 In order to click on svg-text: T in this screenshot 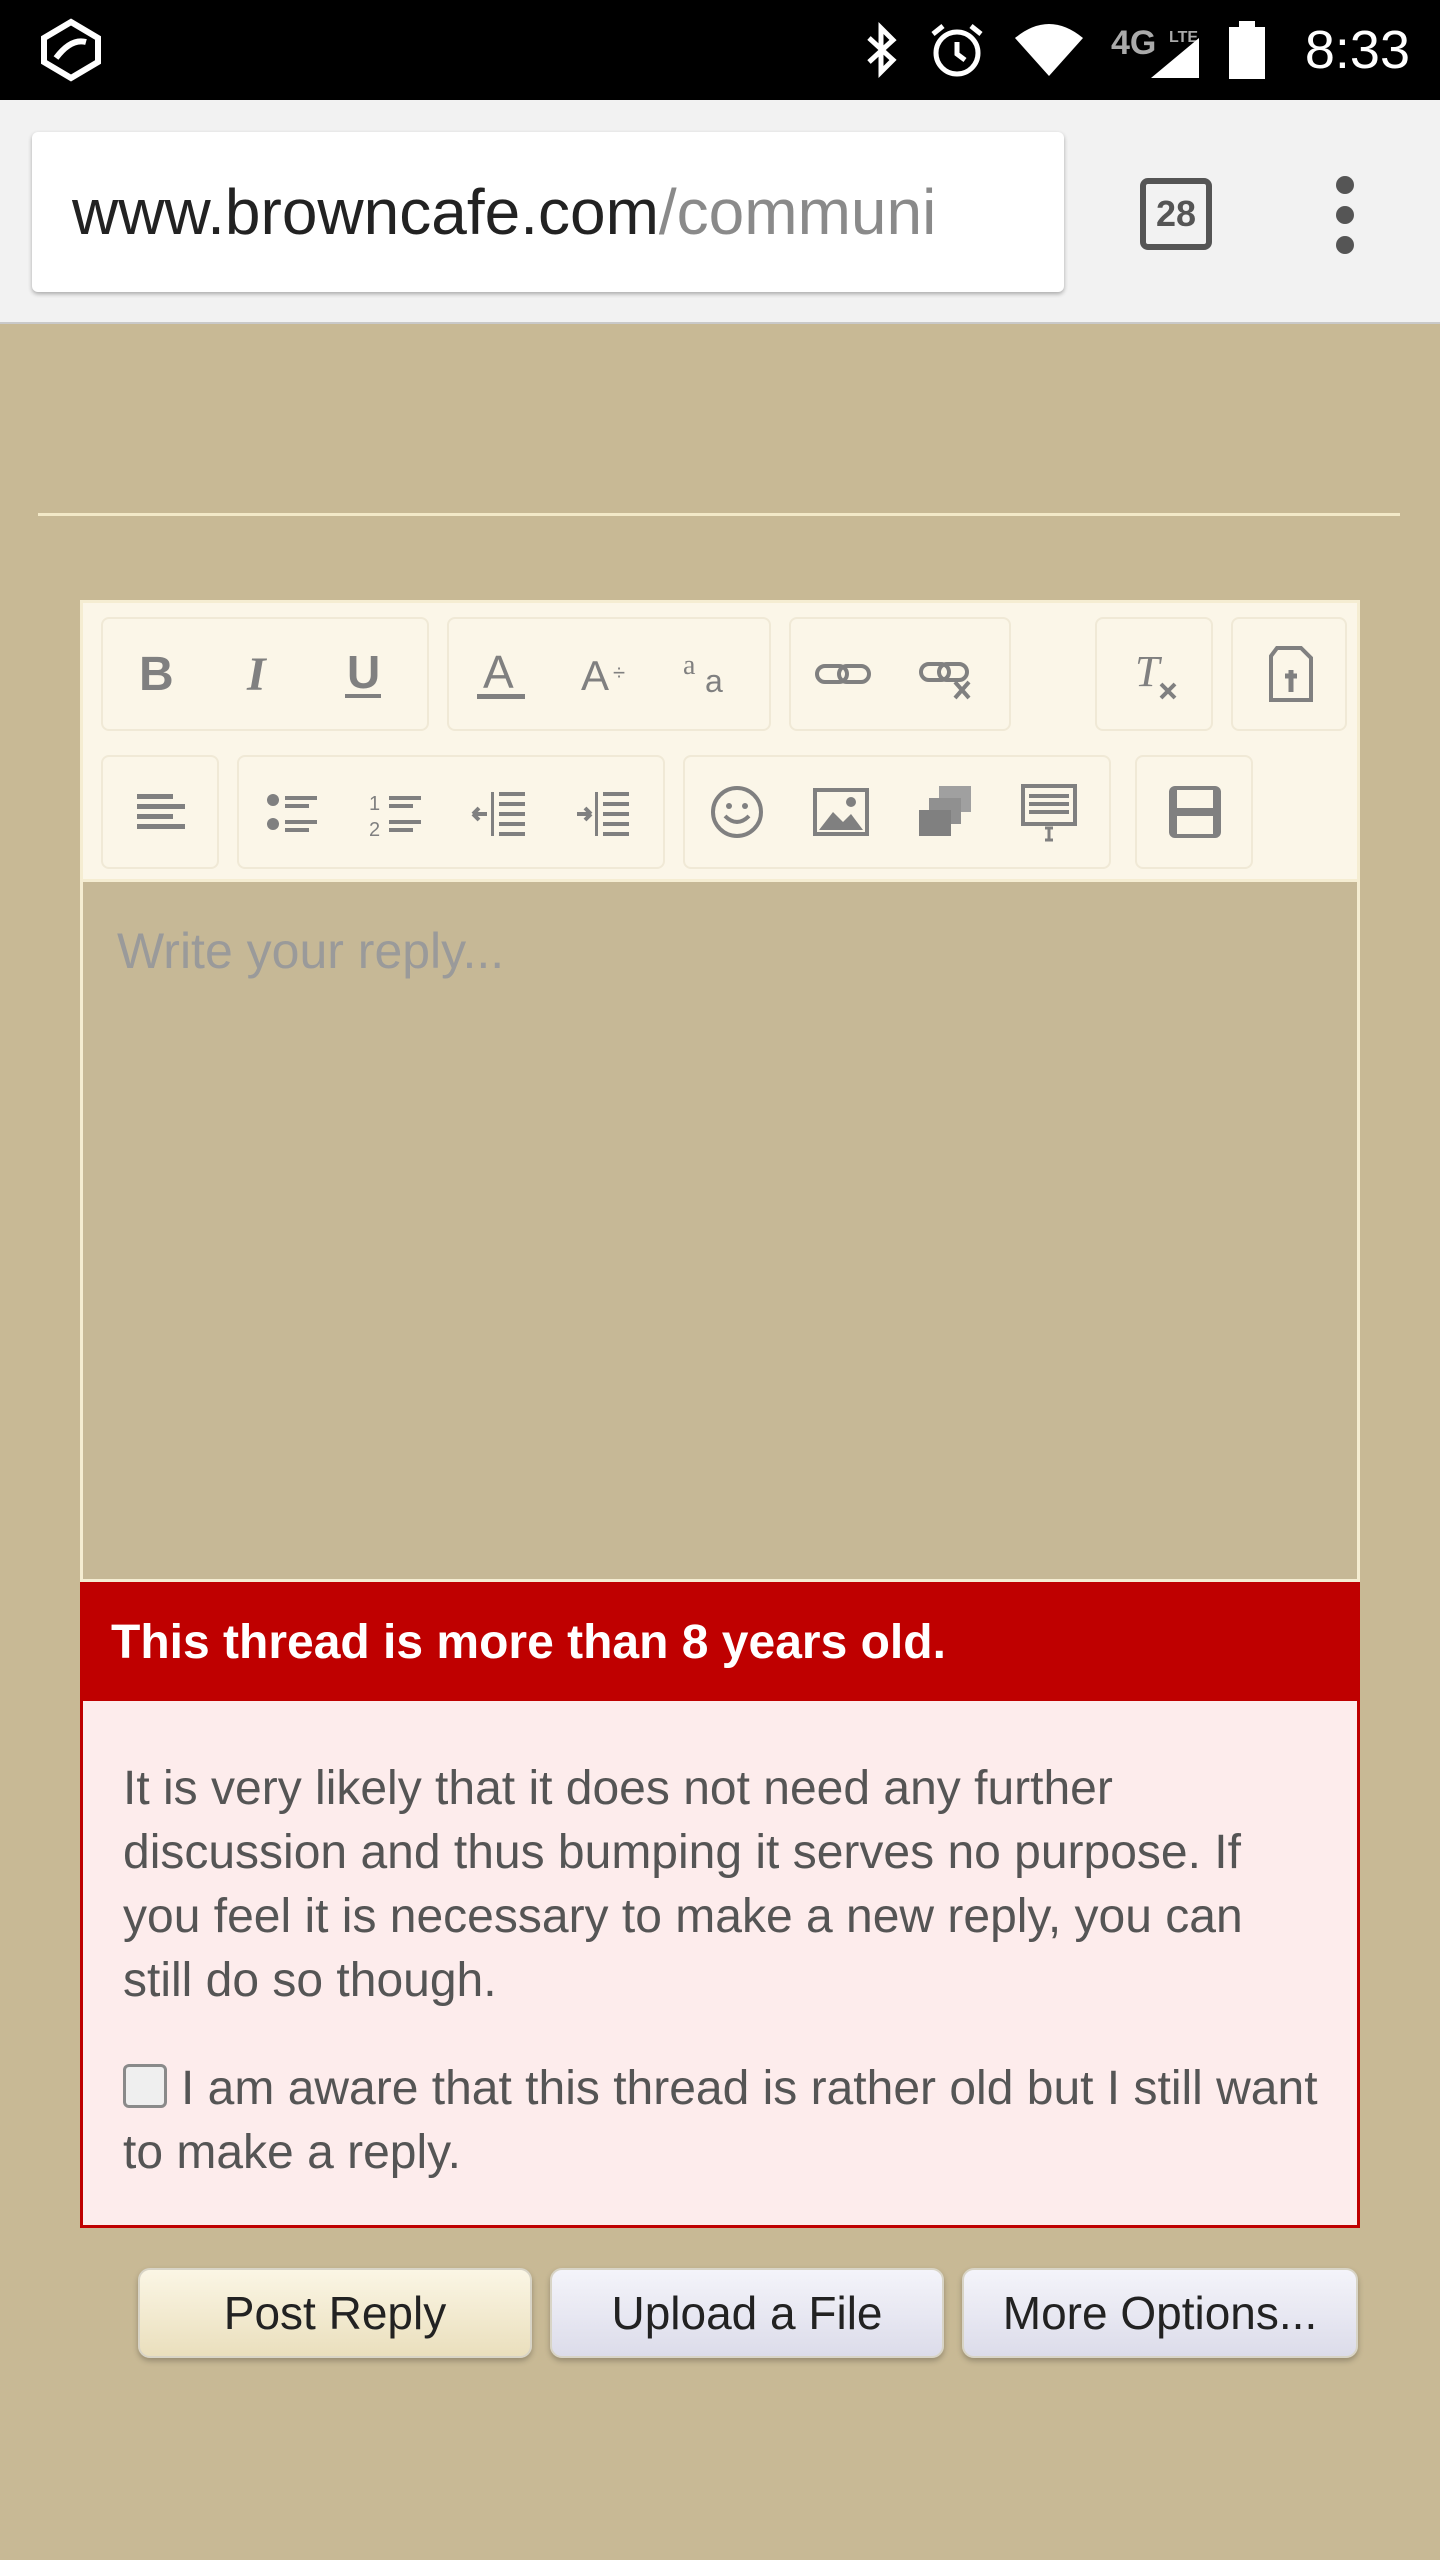, I will do `click(1149, 671)`.